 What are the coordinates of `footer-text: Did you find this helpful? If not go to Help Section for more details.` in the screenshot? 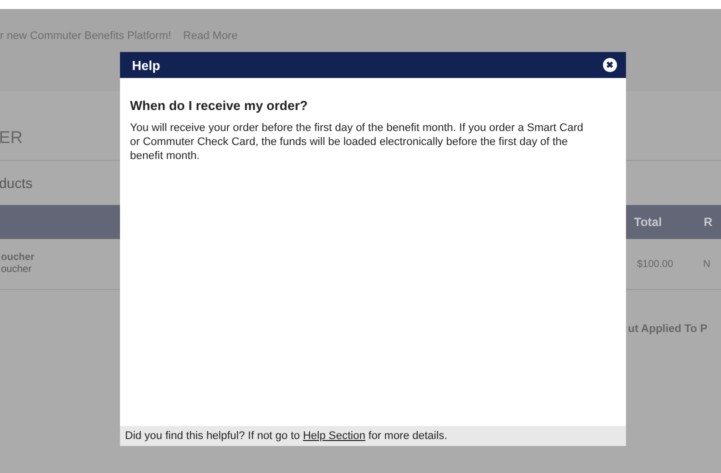 It's located at (286, 436).